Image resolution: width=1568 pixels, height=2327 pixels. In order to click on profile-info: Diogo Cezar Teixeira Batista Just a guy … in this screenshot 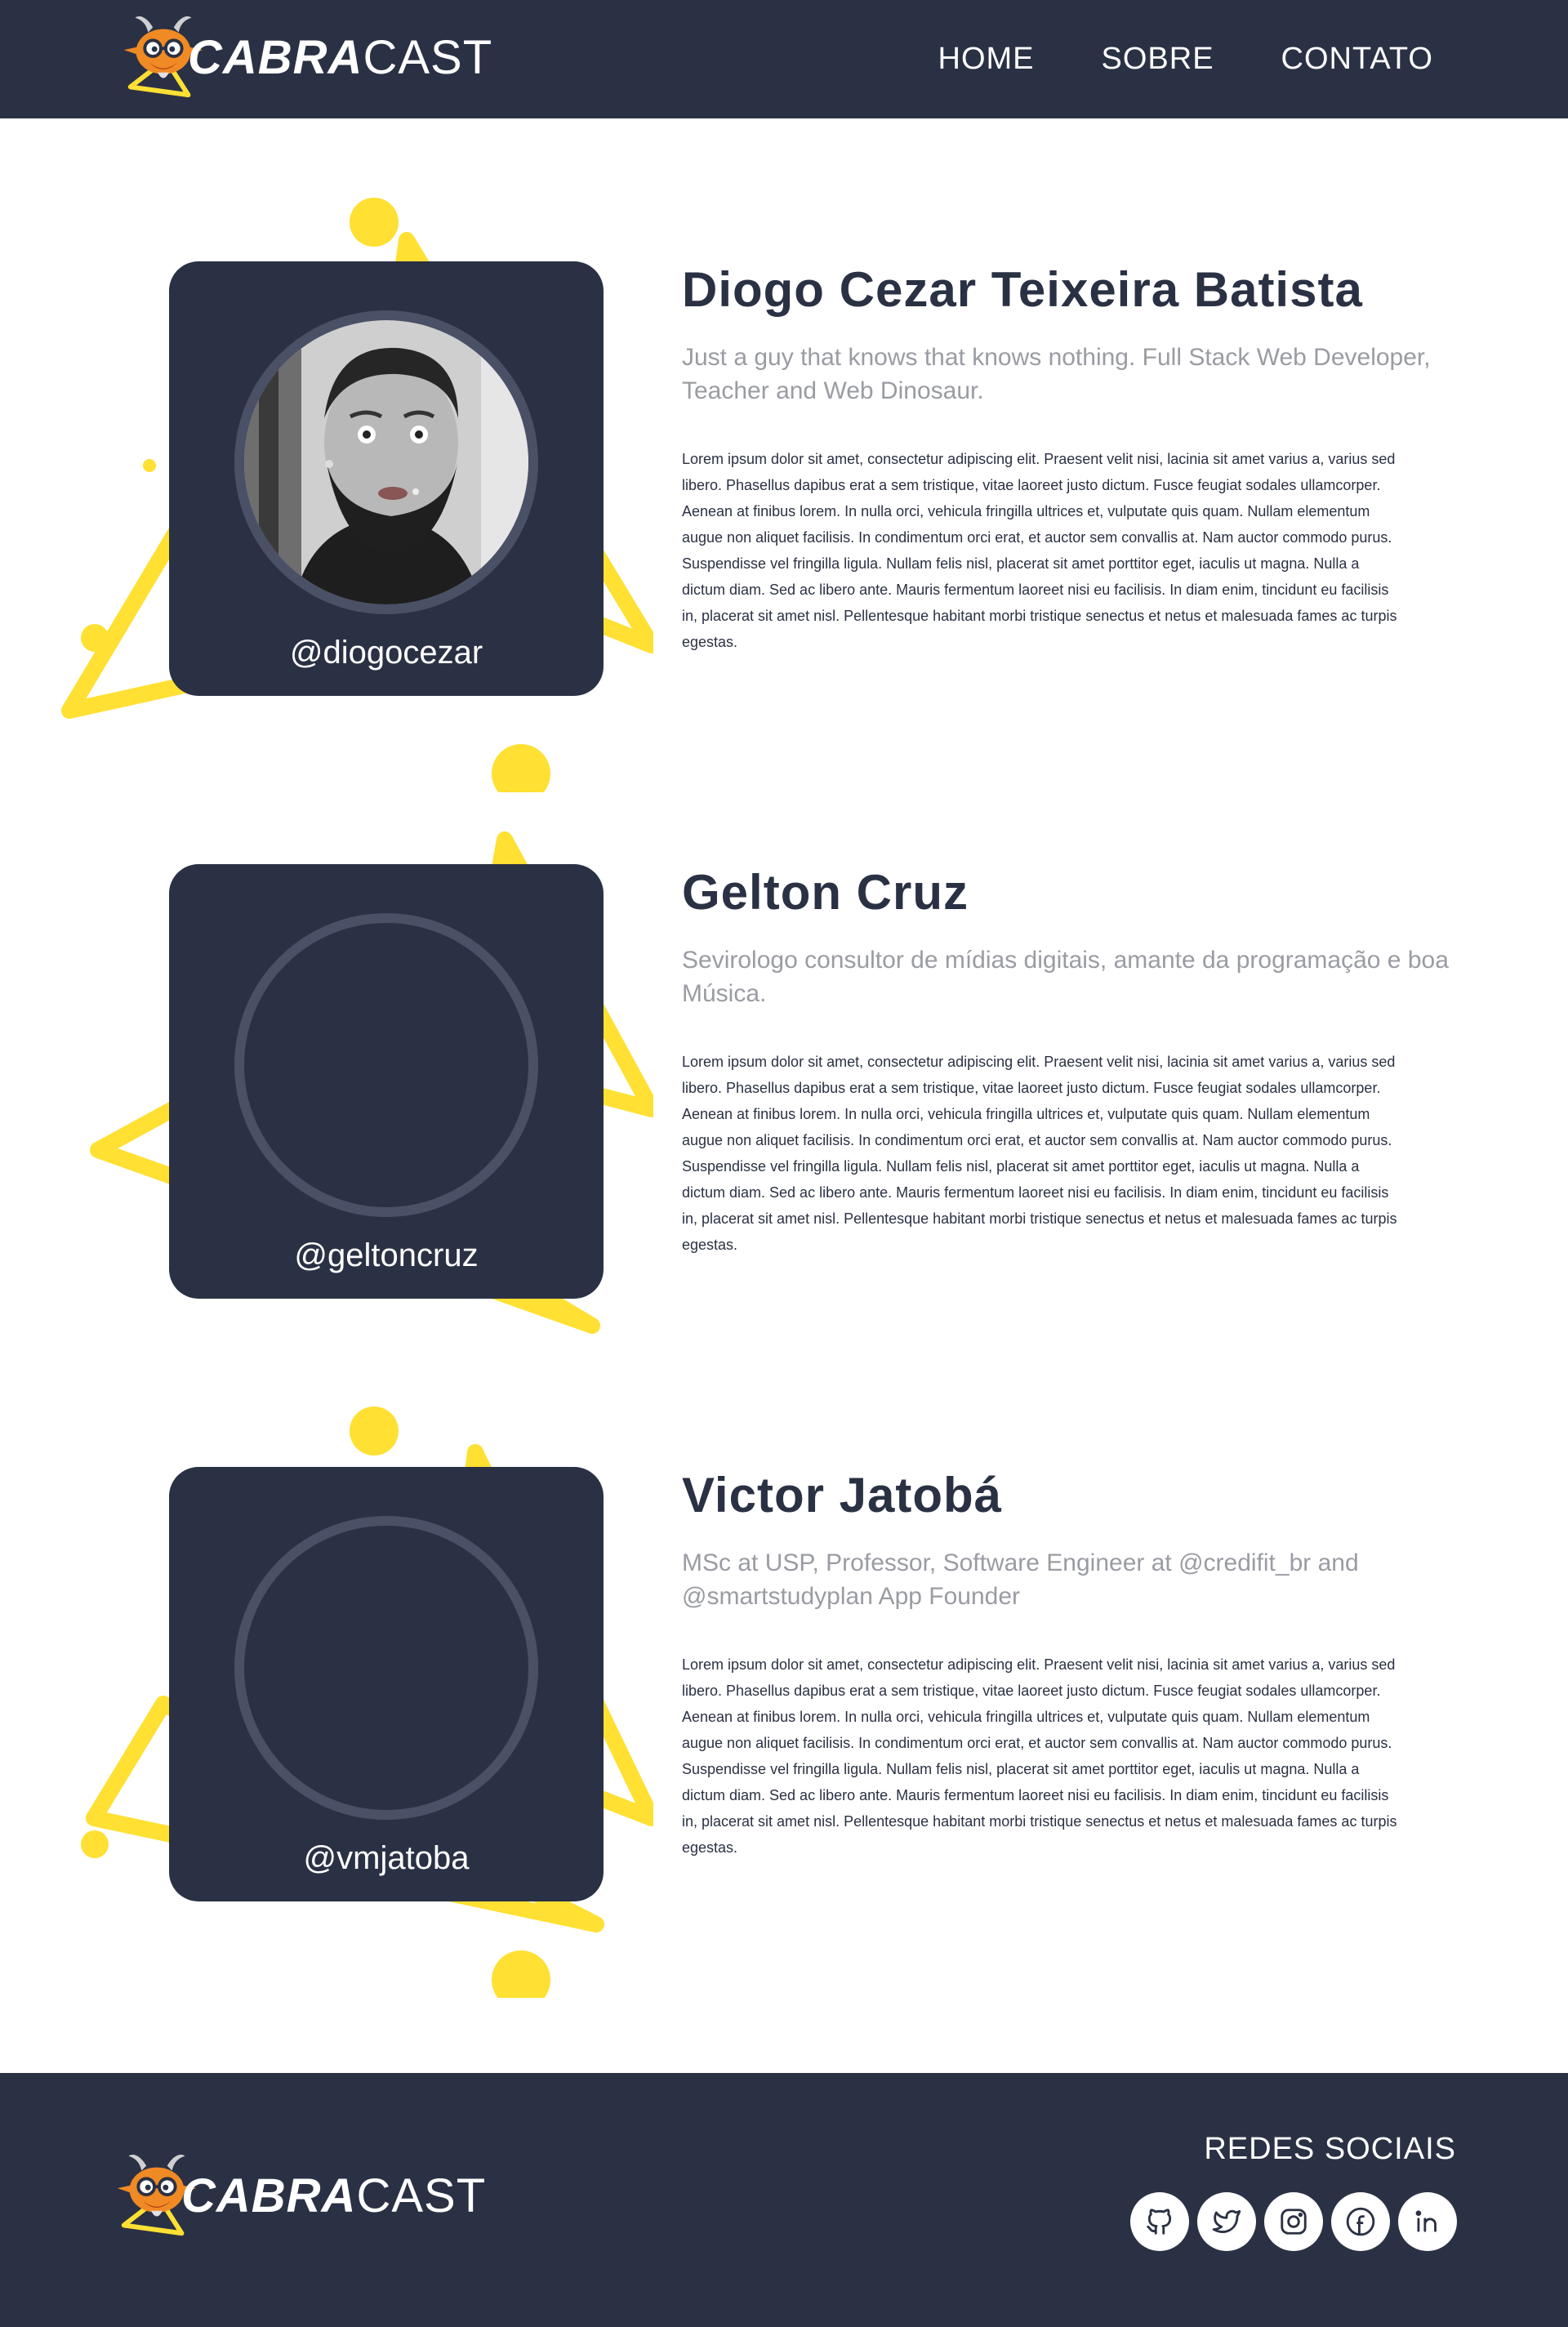, I will do `click(1074, 459)`.